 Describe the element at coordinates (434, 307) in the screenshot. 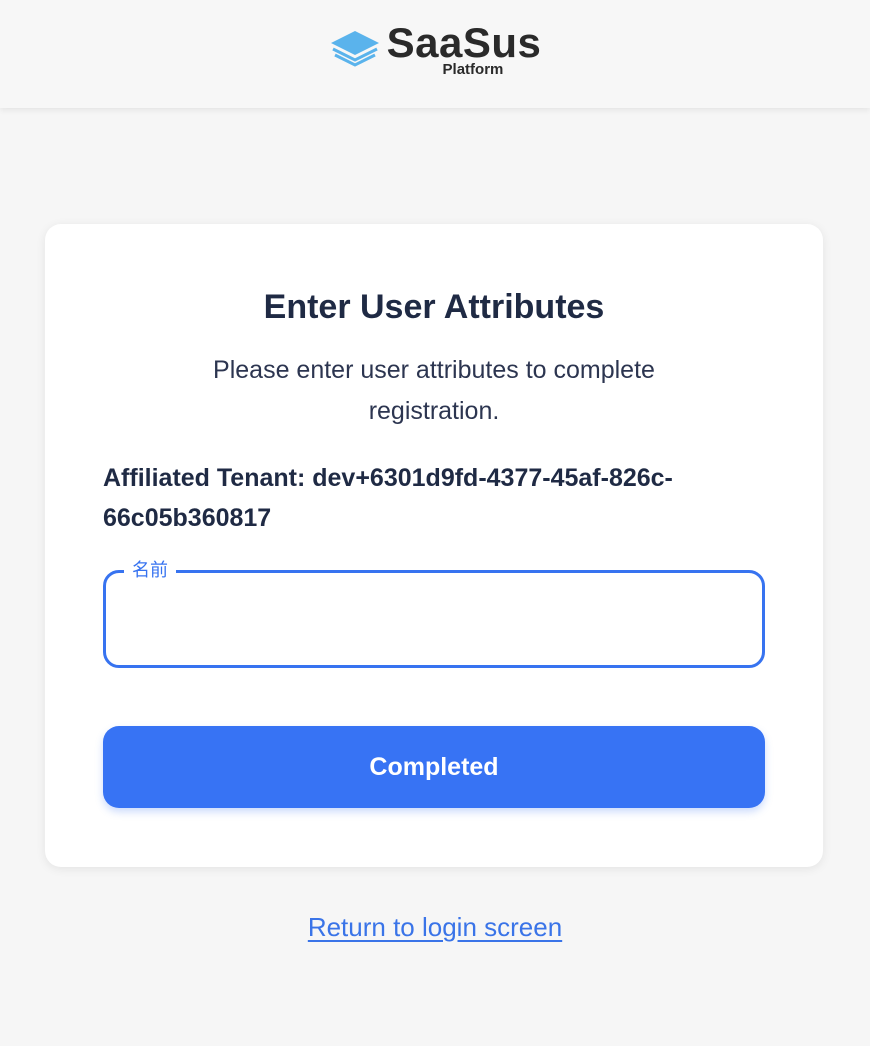

I see `page-title: Enter User Attributes` at that location.